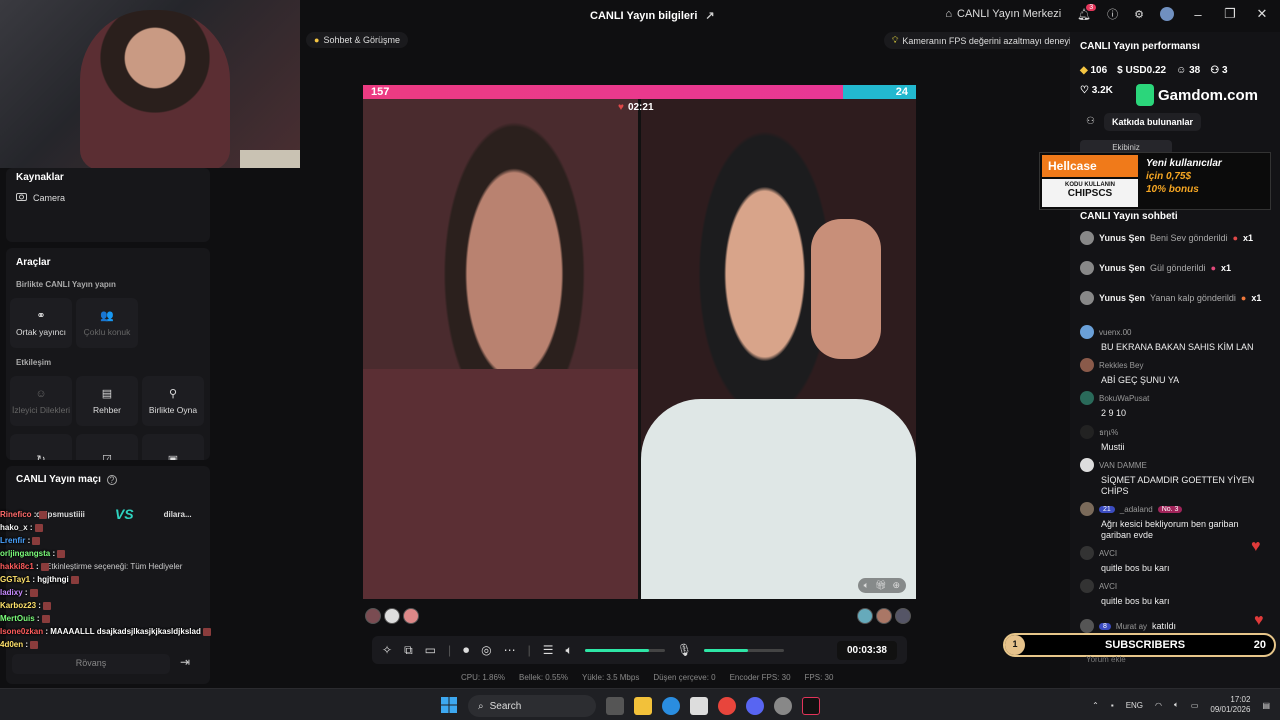 Image resolution: width=1280 pixels, height=720 pixels. What do you see at coordinates (1134, 705) in the screenshot?
I see `language-indicator: ENG` at bounding box center [1134, 705].